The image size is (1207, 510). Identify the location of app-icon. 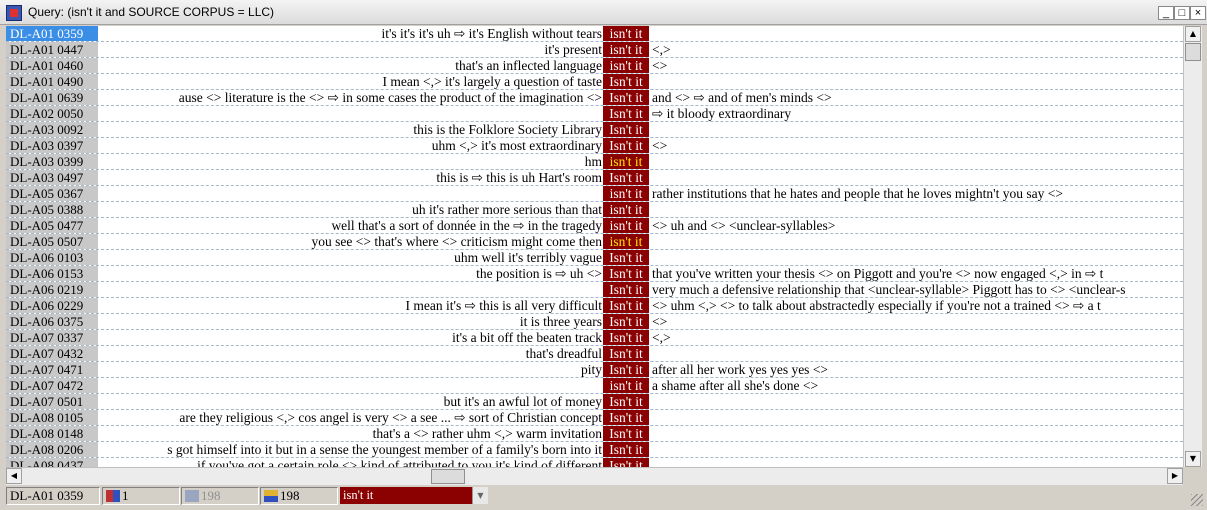
(14, 13).